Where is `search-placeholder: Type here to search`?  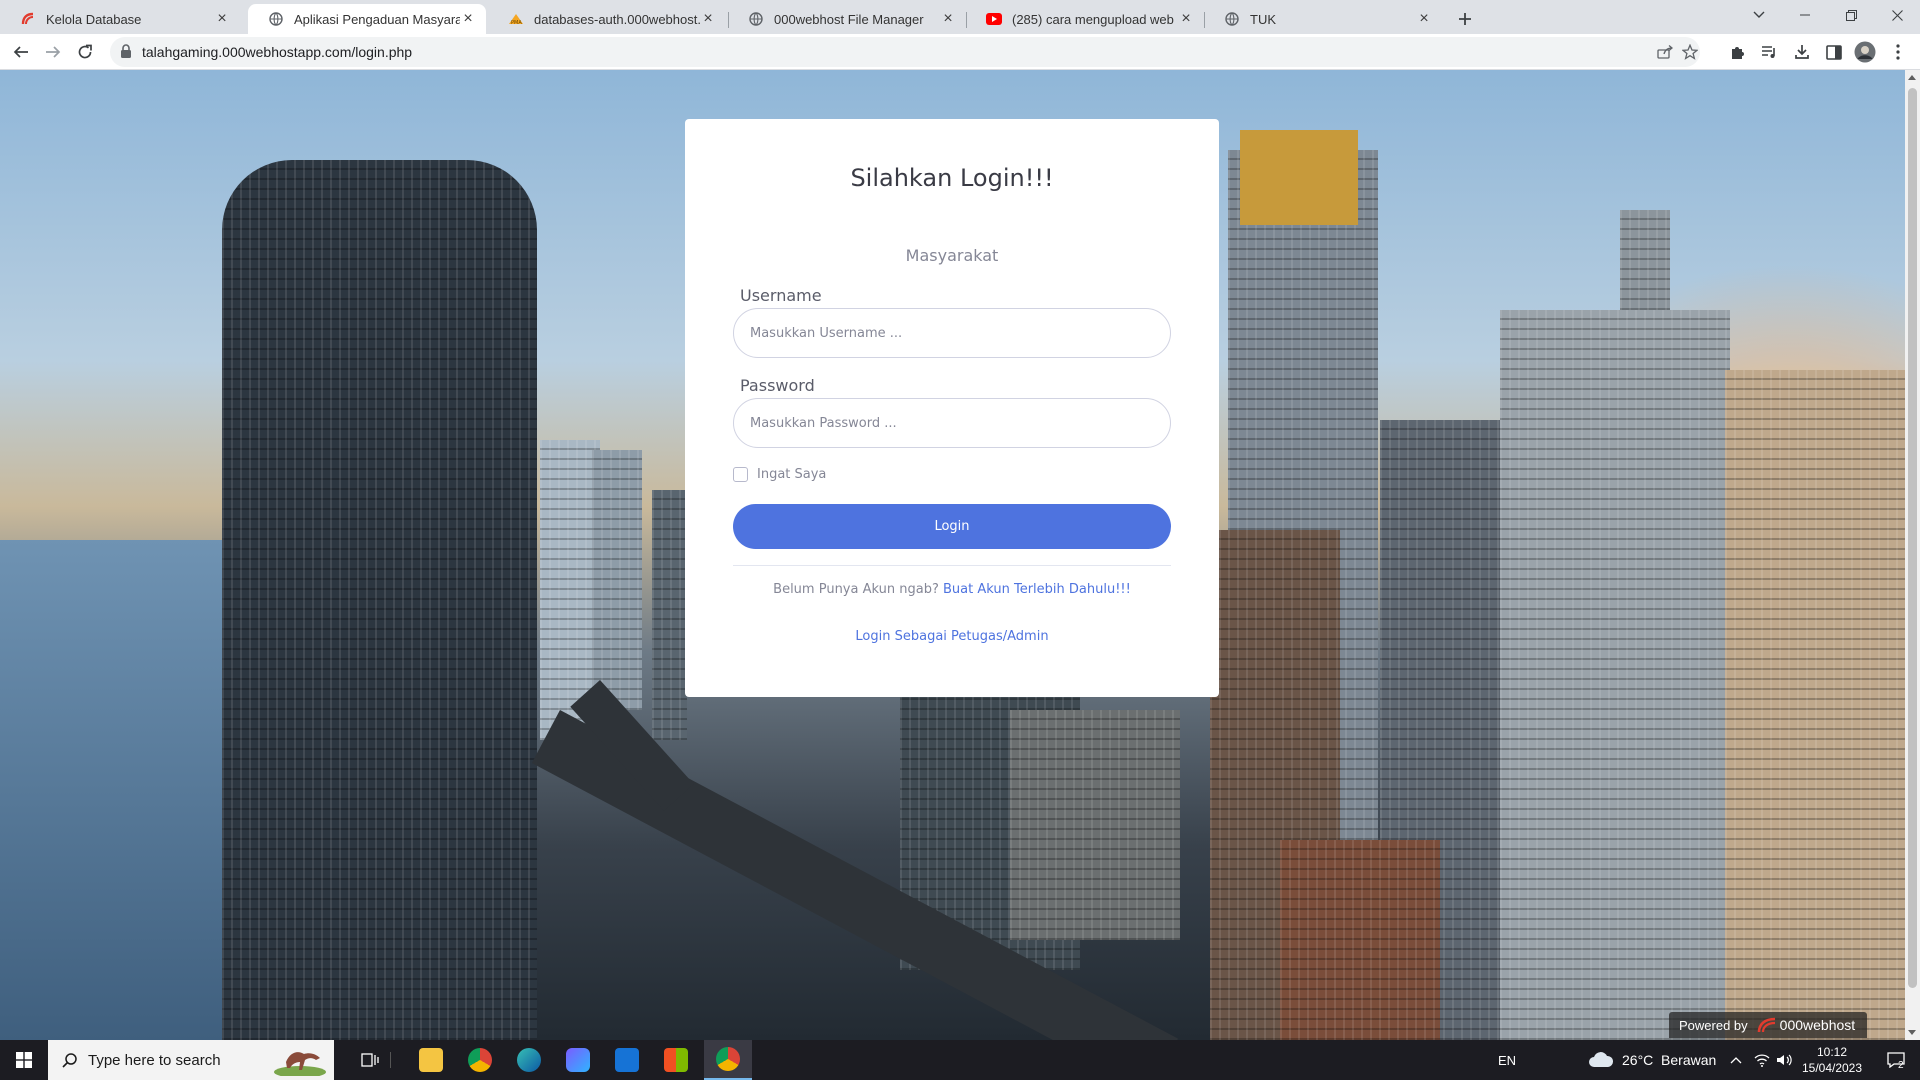 search-placeholder: Type here to search is located at coordinates (154, 1060).